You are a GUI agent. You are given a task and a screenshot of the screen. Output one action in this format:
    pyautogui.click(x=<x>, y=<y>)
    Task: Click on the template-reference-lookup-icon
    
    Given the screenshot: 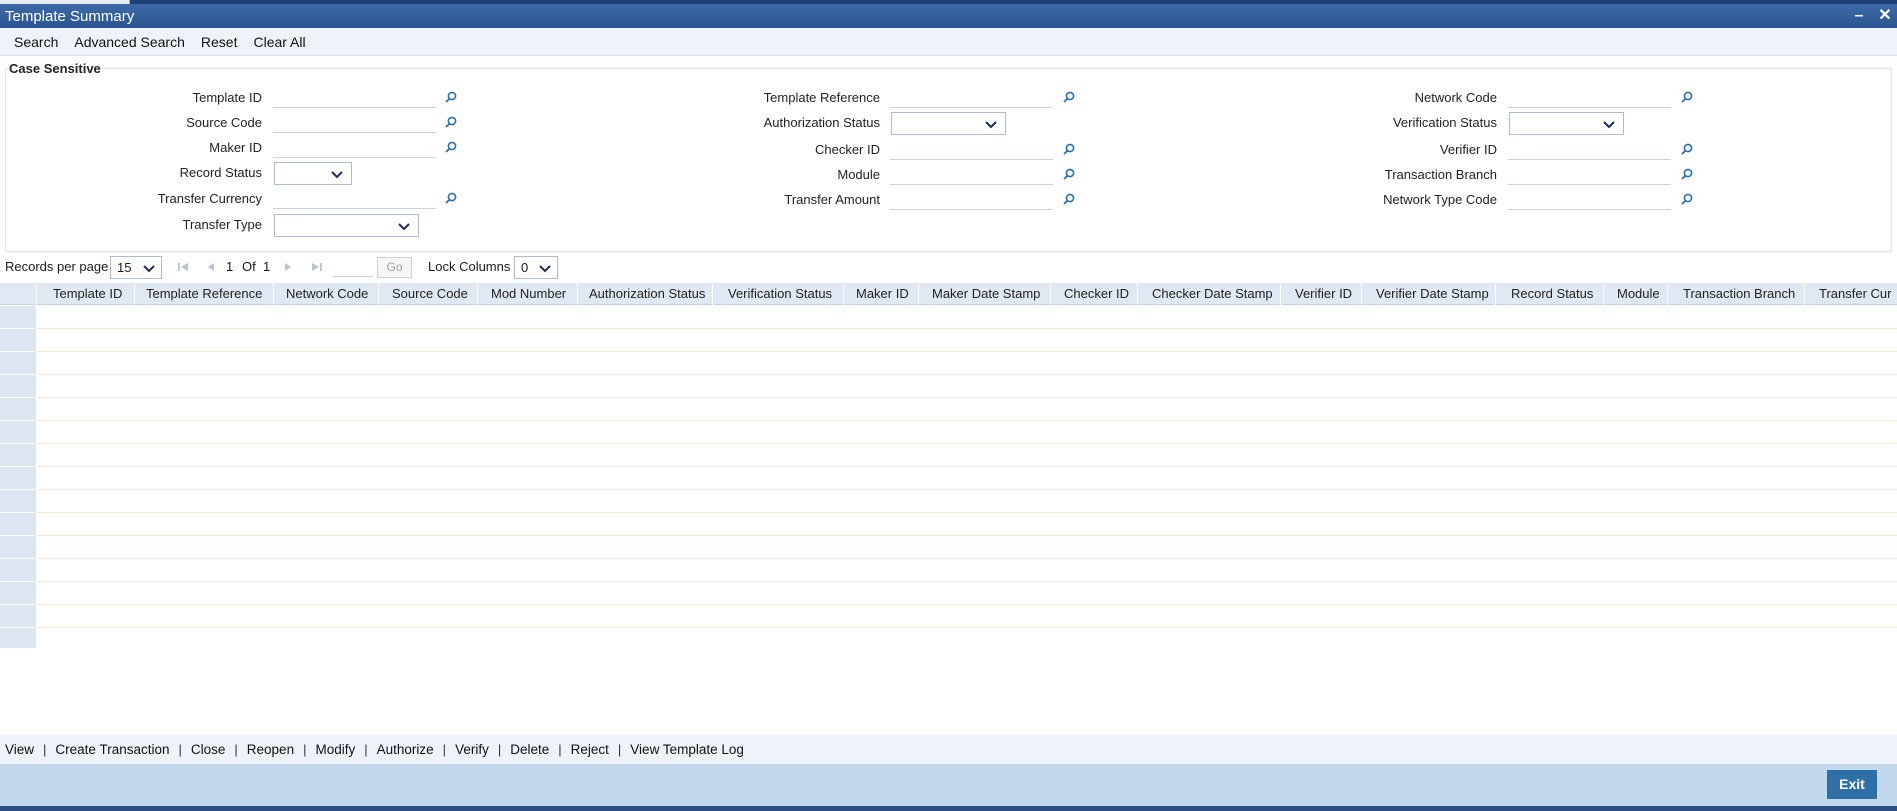 What is the action you would take?
    pyautogui.click(x=1069, y=97)
    